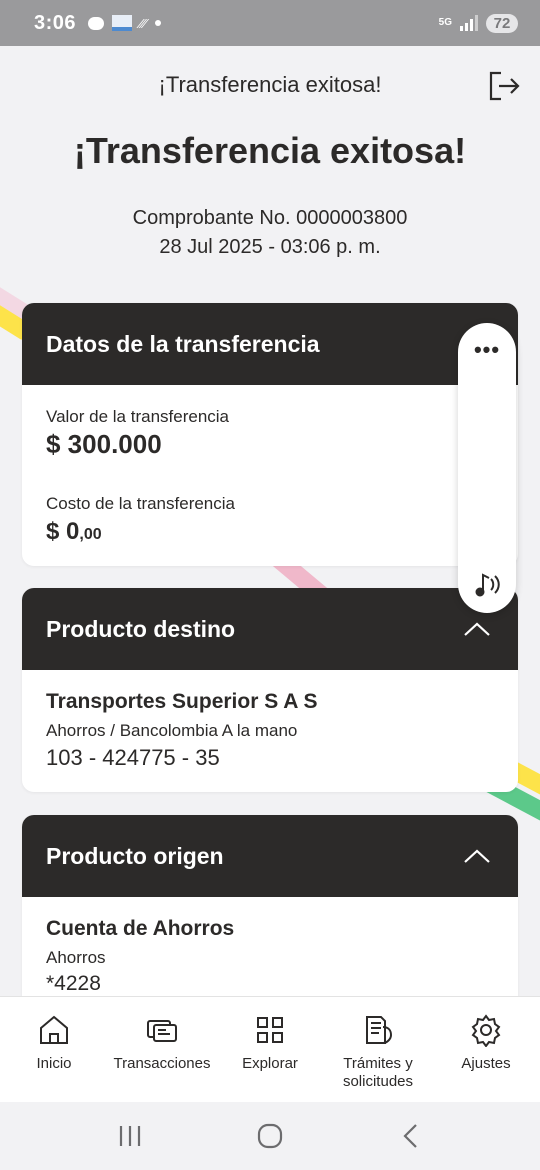 The height and width of the screenshot is (1170, 540). Describe the element at coordinates (270, 247) in the screenshot. I see `receipt-datetime: 28 Jul 2025 - 03:06 p. m.` at that location.